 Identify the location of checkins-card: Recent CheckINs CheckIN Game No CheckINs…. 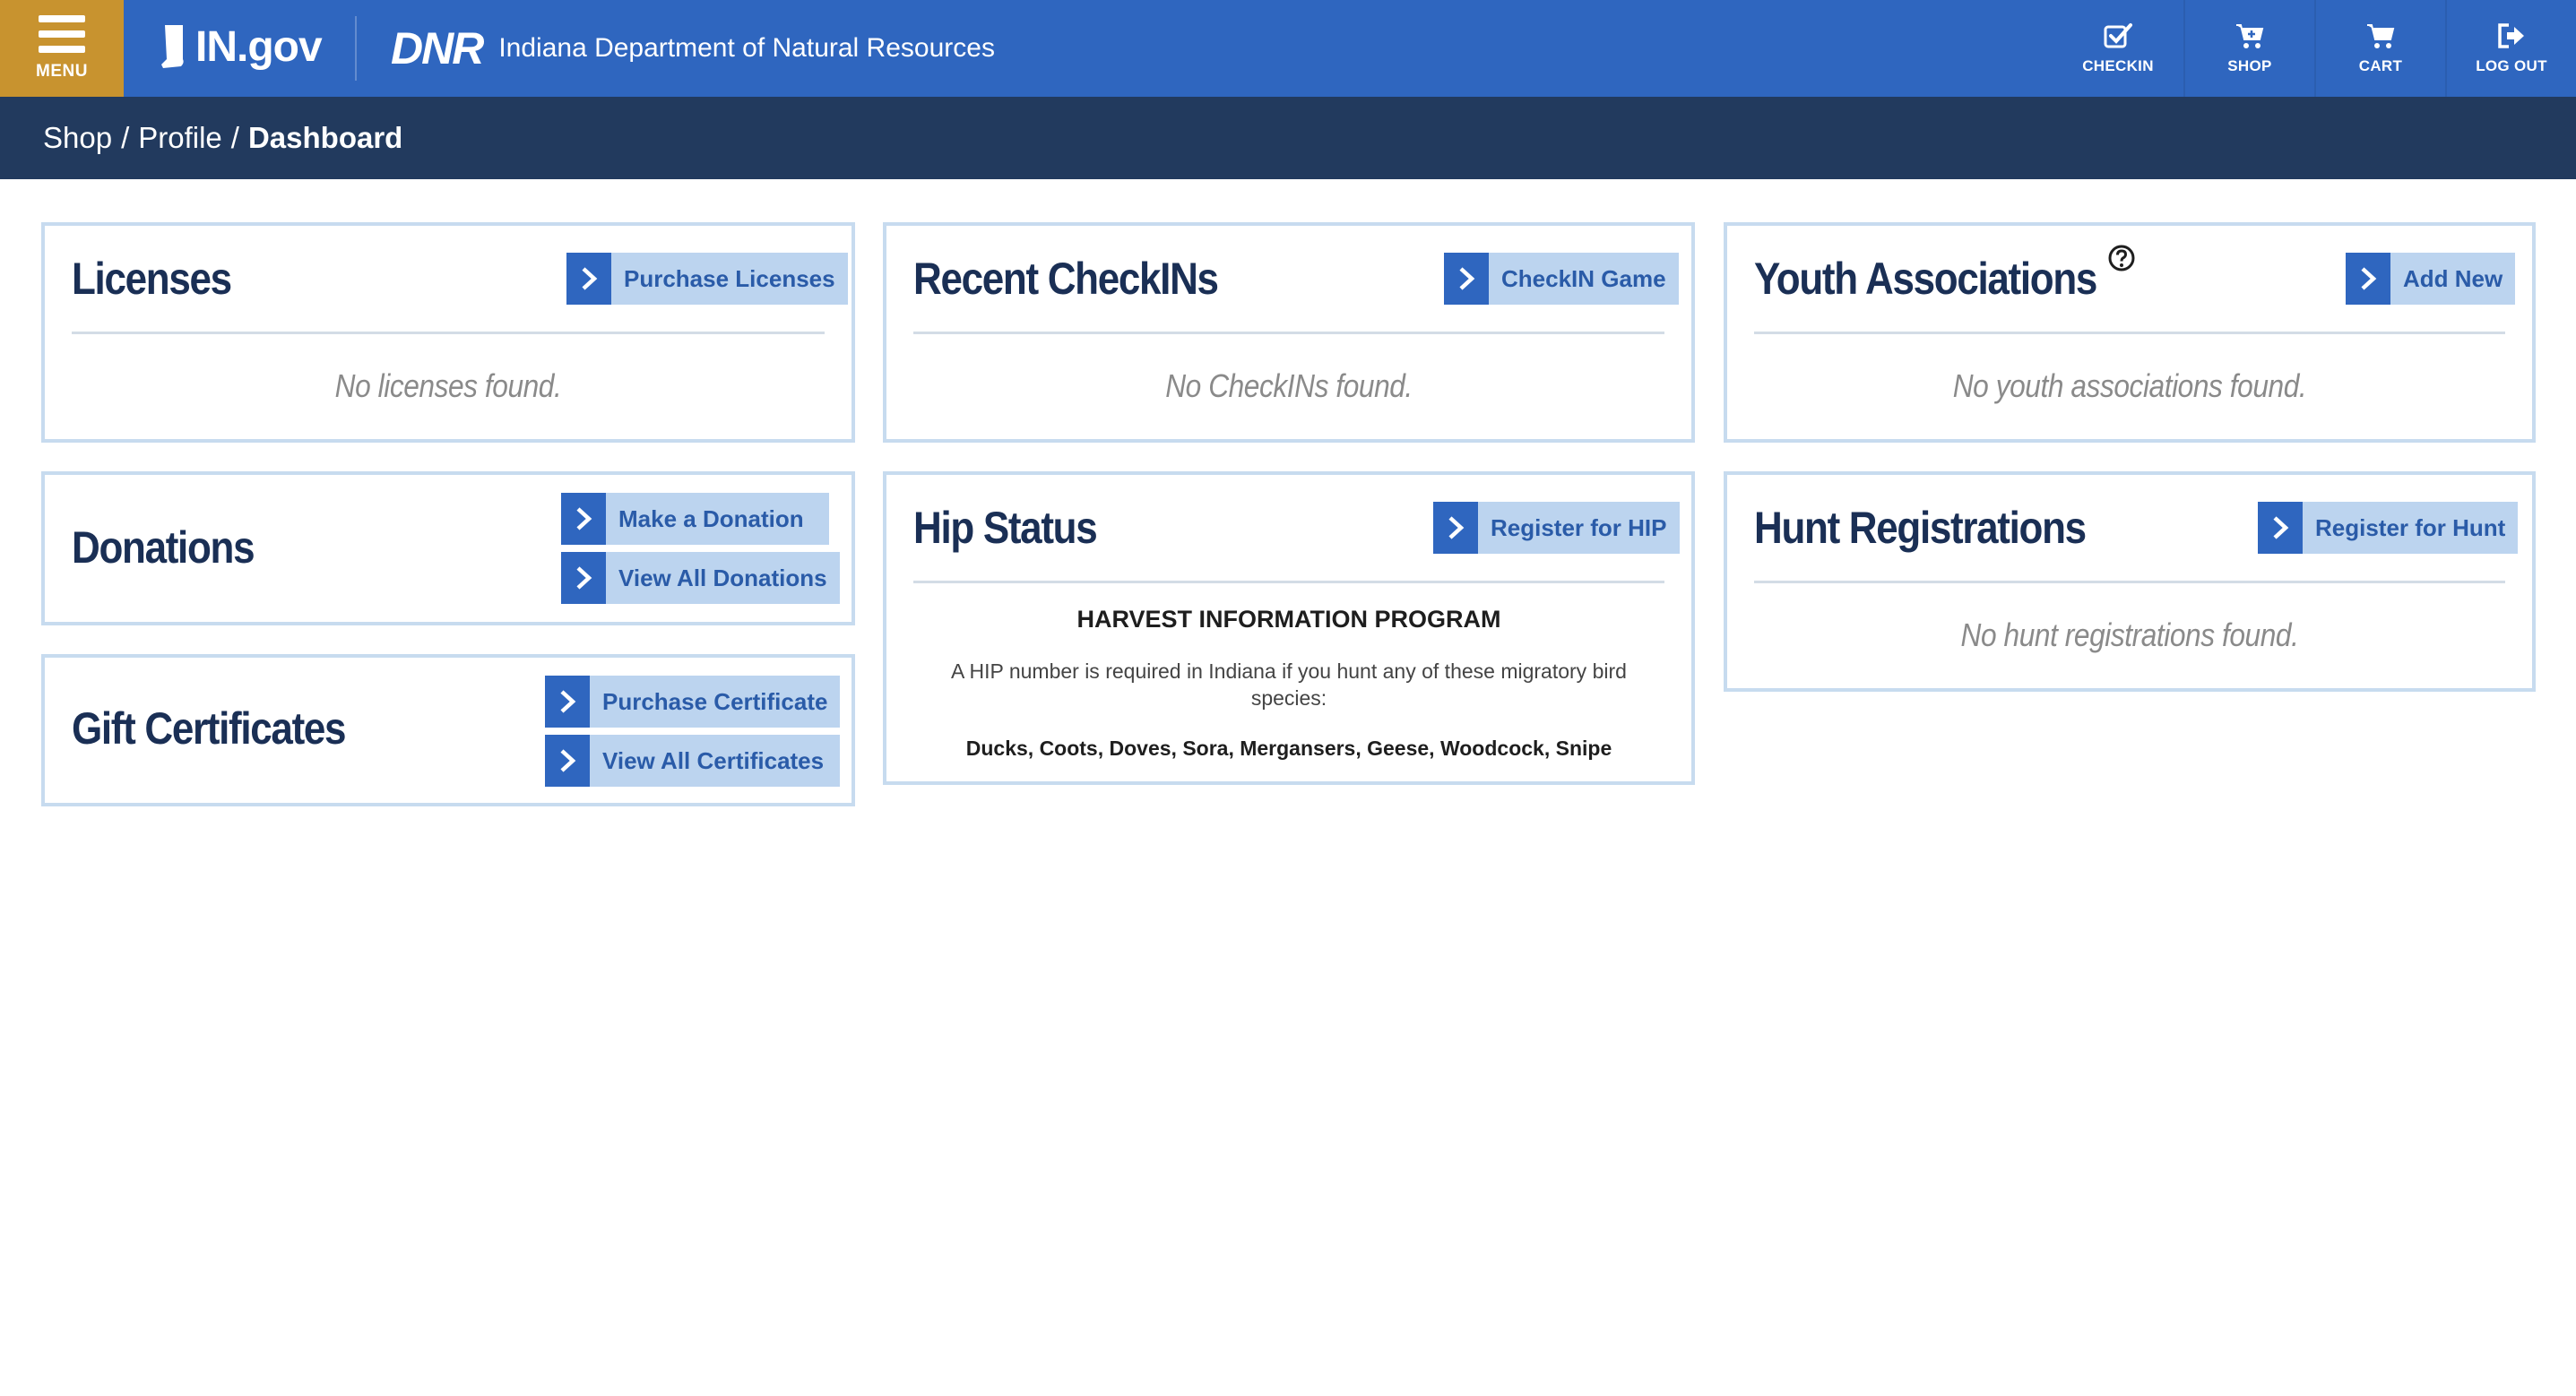
(1289, 332).